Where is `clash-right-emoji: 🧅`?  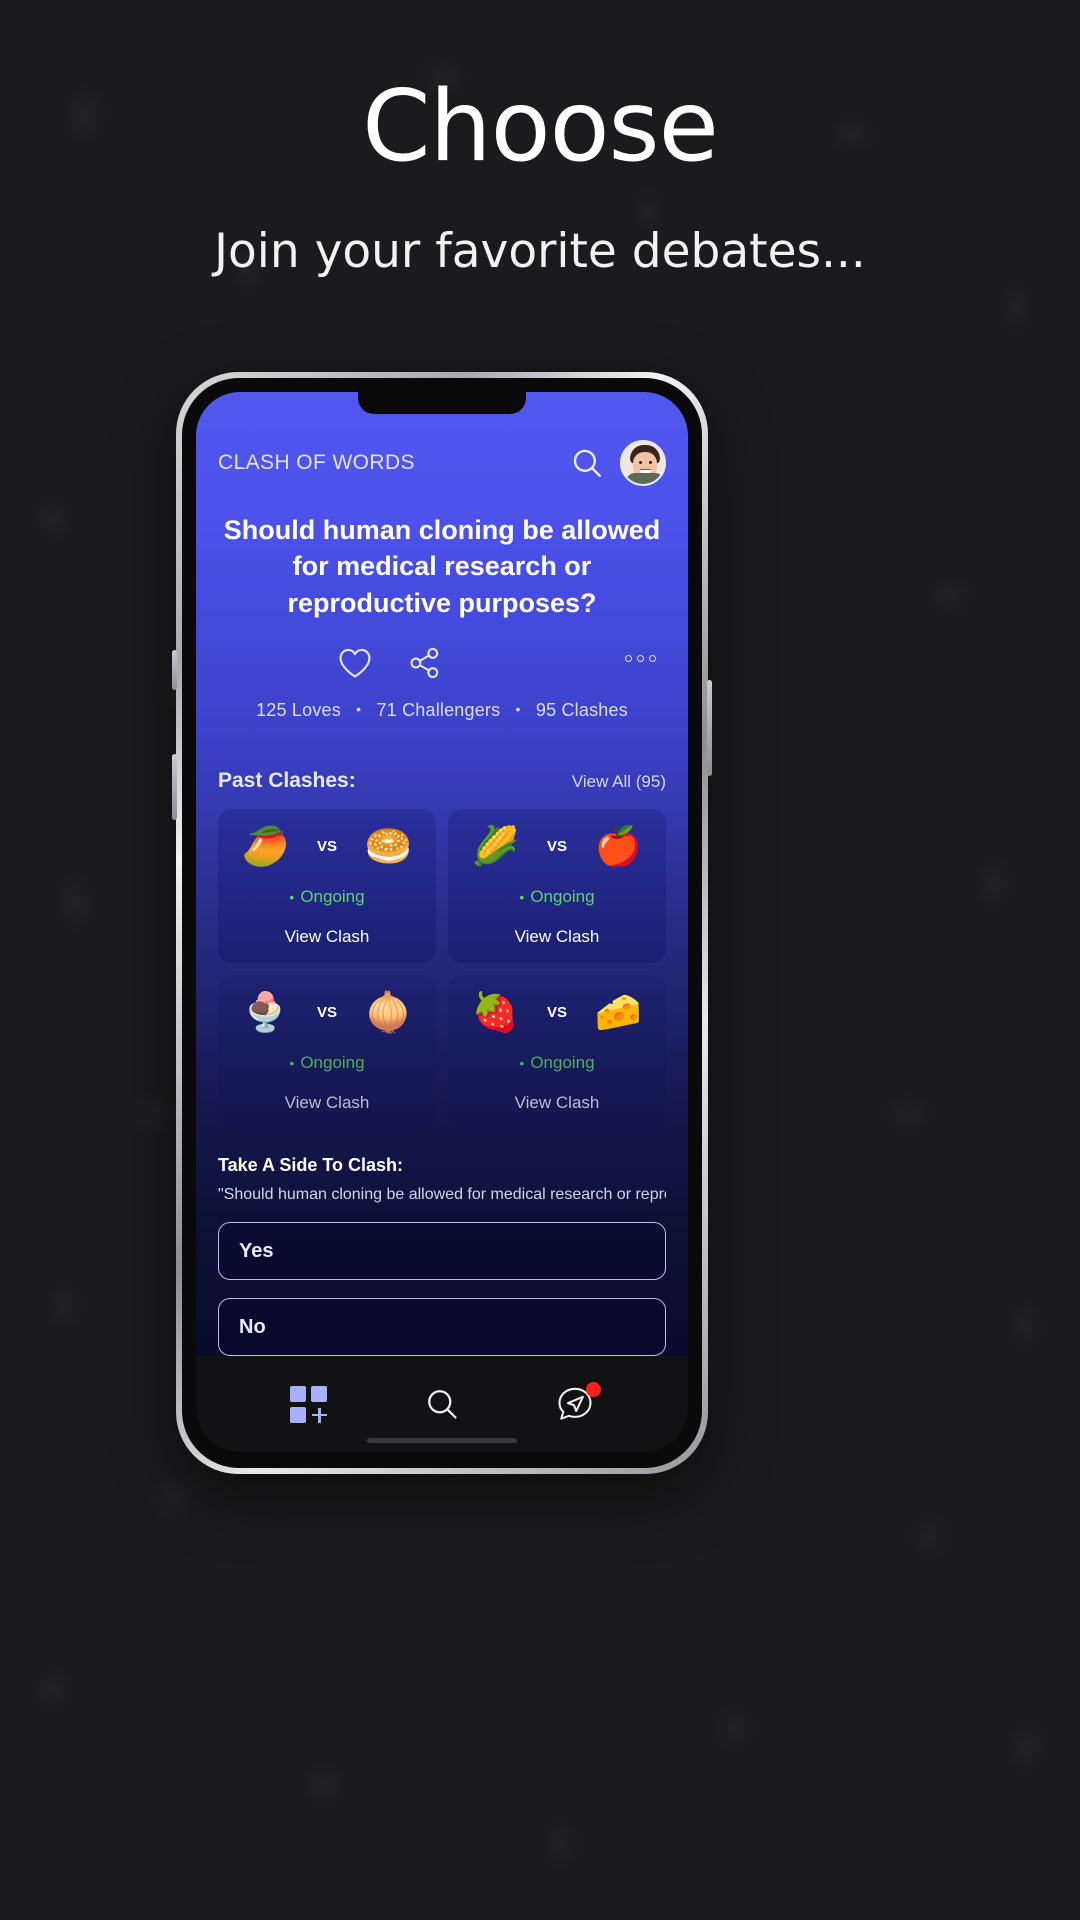
clash-right-emoji: 🧅 is located at coordinates (388, 1012).